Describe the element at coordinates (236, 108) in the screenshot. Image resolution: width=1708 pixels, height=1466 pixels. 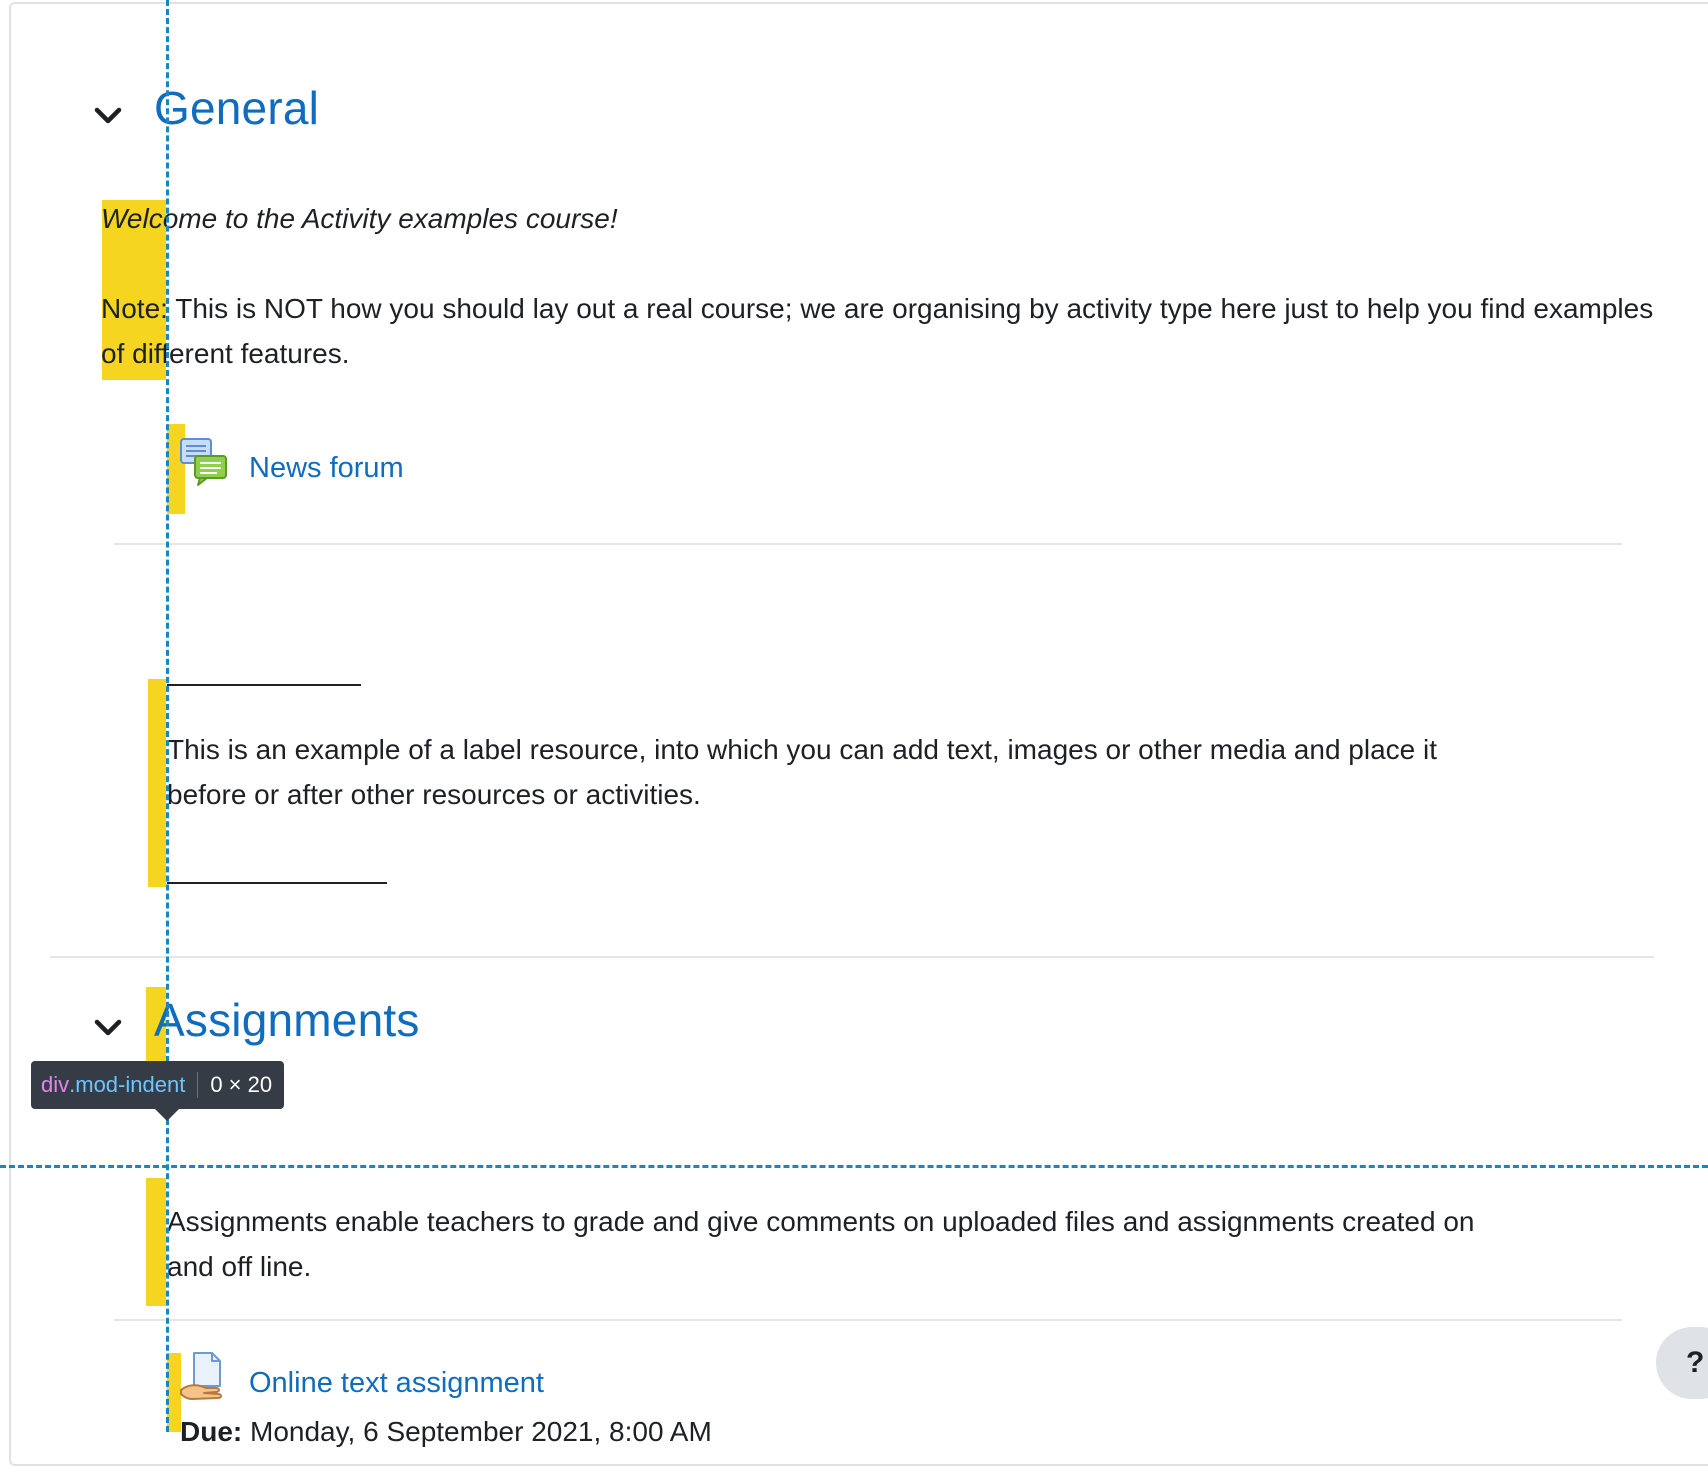
I see `section-title-general: General` at that location.